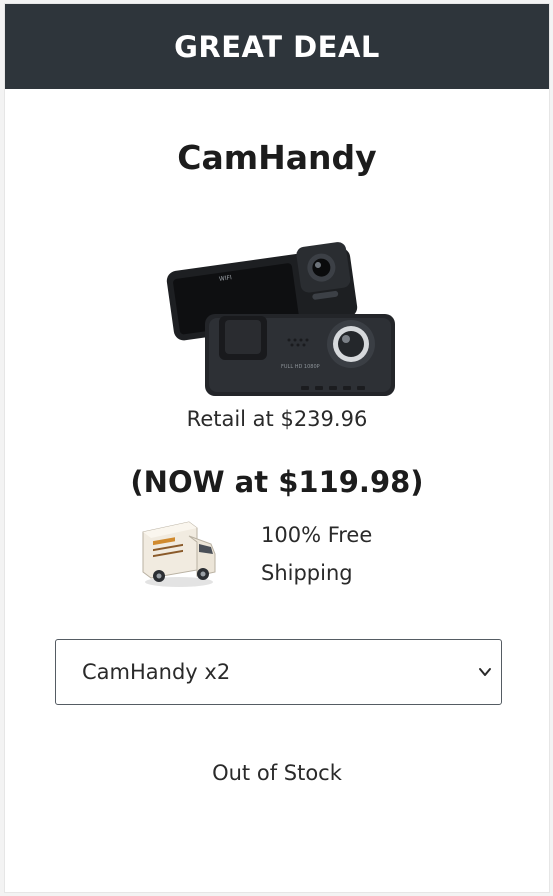  What do you see at coordinates (156, 672) in the screenshot?
I see `quantity-select-value: CamHandy x2` at bounding box center [156, 672].